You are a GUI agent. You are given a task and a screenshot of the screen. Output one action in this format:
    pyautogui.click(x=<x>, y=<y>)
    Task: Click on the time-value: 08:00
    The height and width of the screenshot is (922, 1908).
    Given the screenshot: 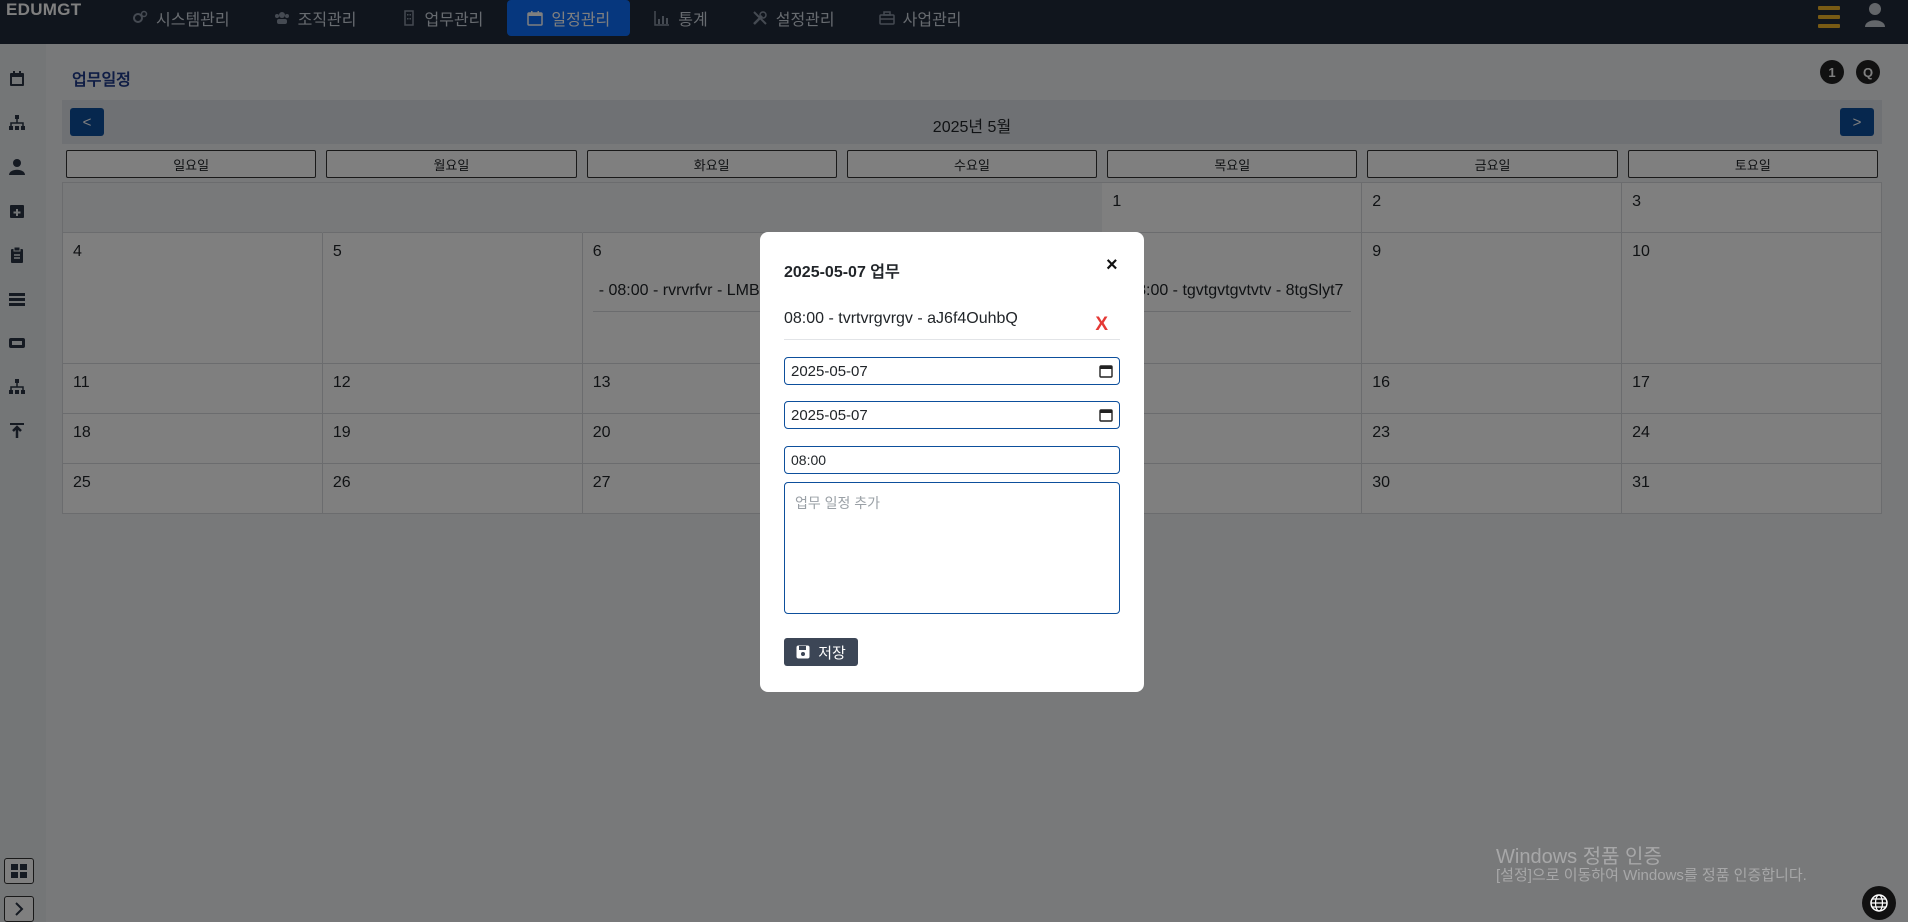 What is the action you would take?
    pyautogui.click(x=809, y=460)
    